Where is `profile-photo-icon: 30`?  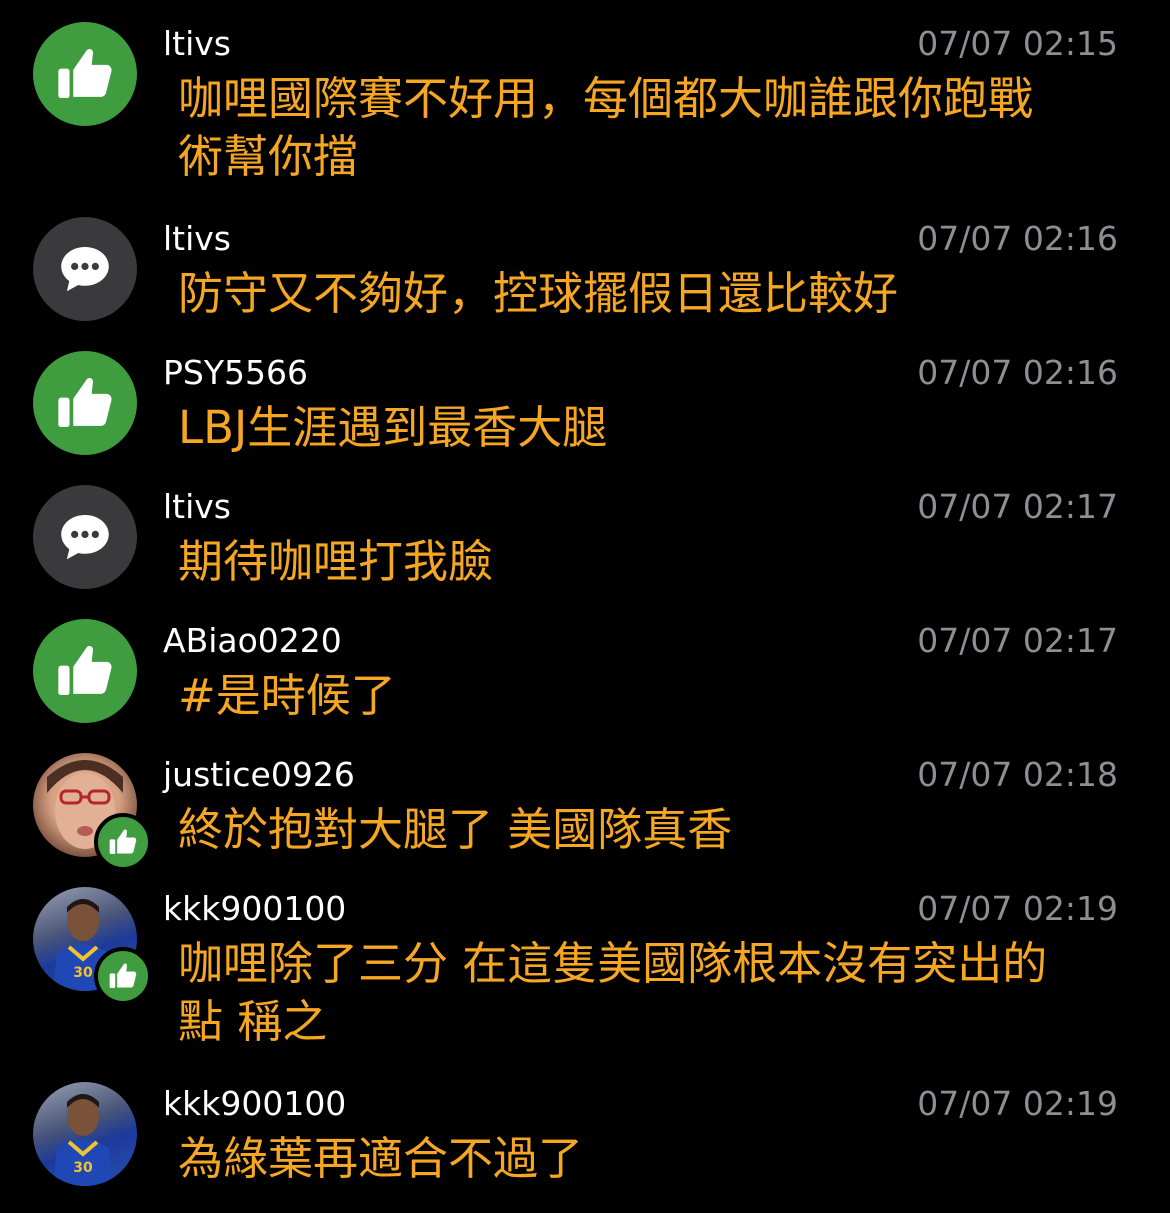
profile-photo-icon: 30 is located at coordinates (83, 1140).